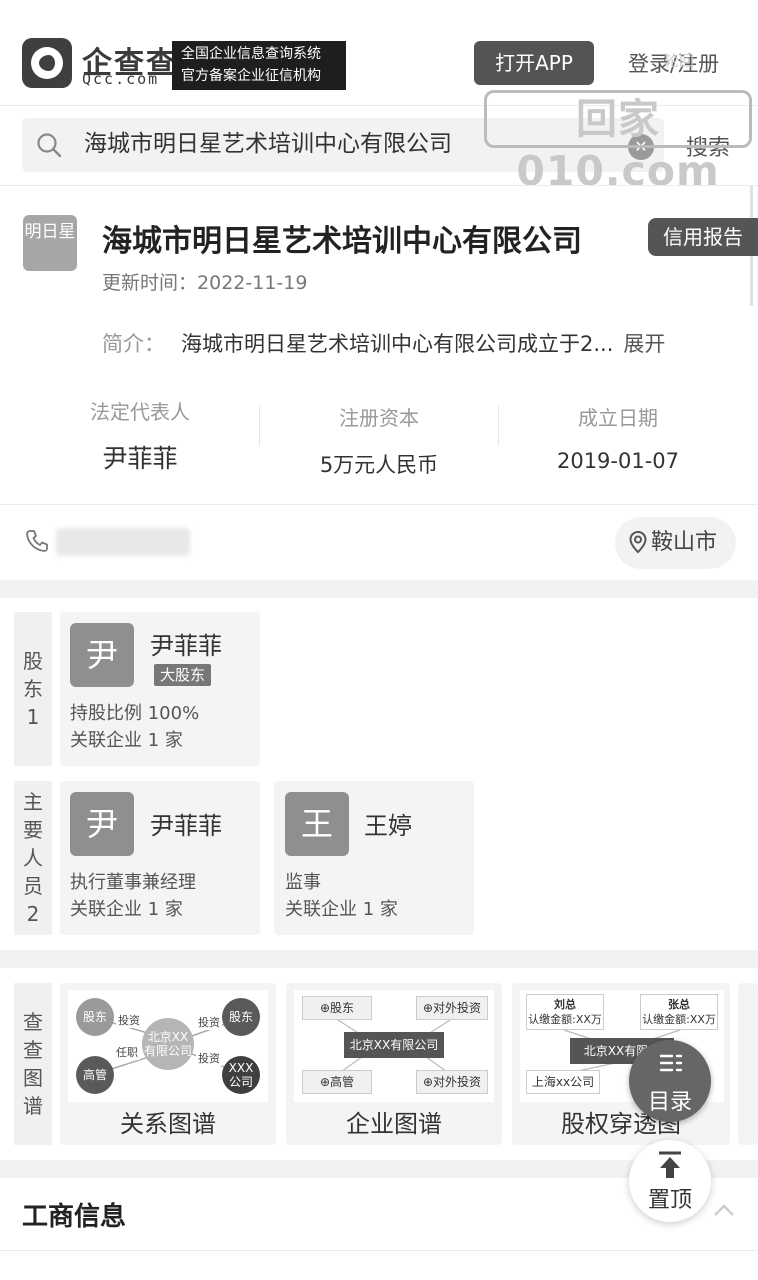 The image size is (758, 1280). Describe the element at coordinates (337, 1082) in the screenshot. I see `graph-box-executive: ⊕高管` at that location.